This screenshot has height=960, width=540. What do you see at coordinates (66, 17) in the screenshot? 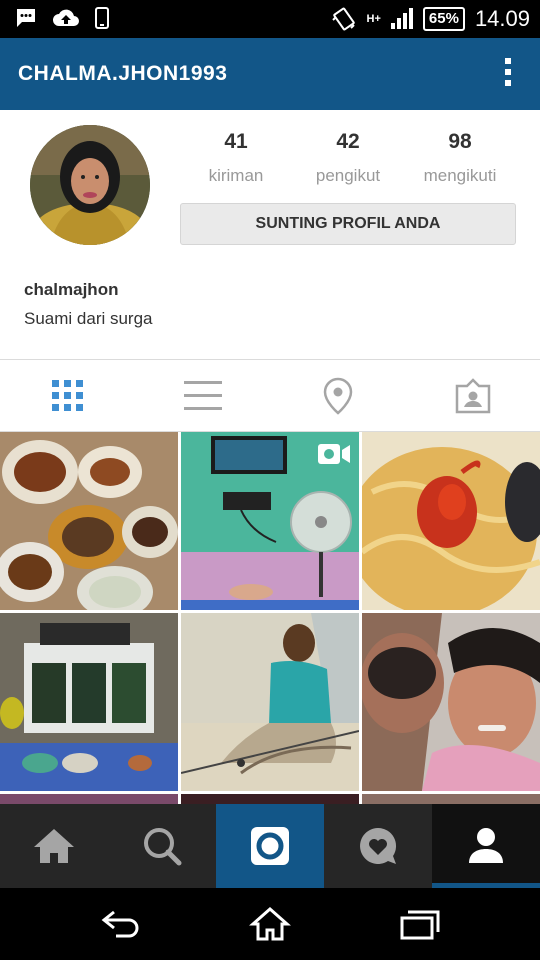
I see `cloud-upload-icon` at bounding box center [66, 17].